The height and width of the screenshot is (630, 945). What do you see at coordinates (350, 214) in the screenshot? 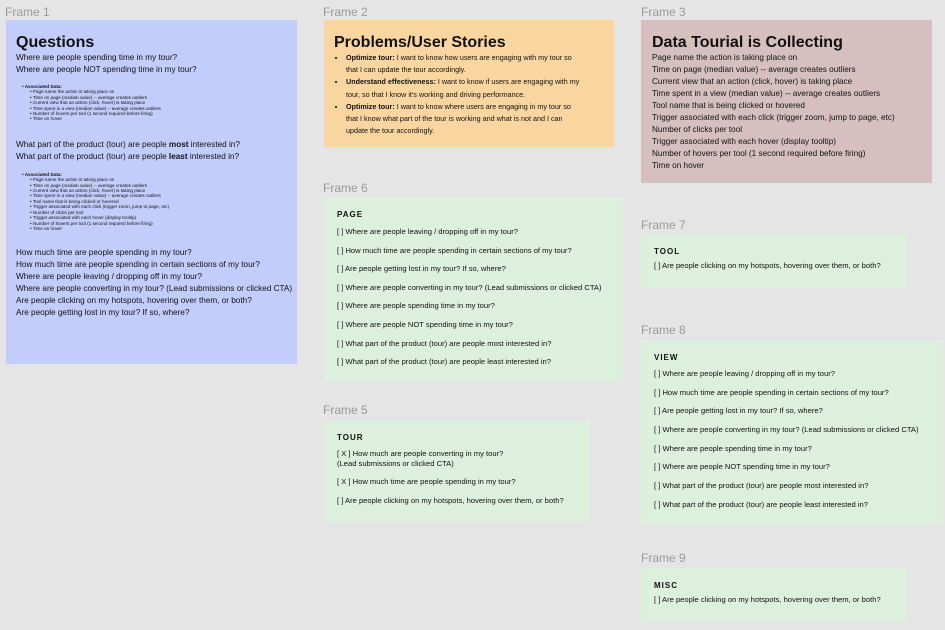
I see `card-heading-page: PAGE` at bounding box center [350, 214].